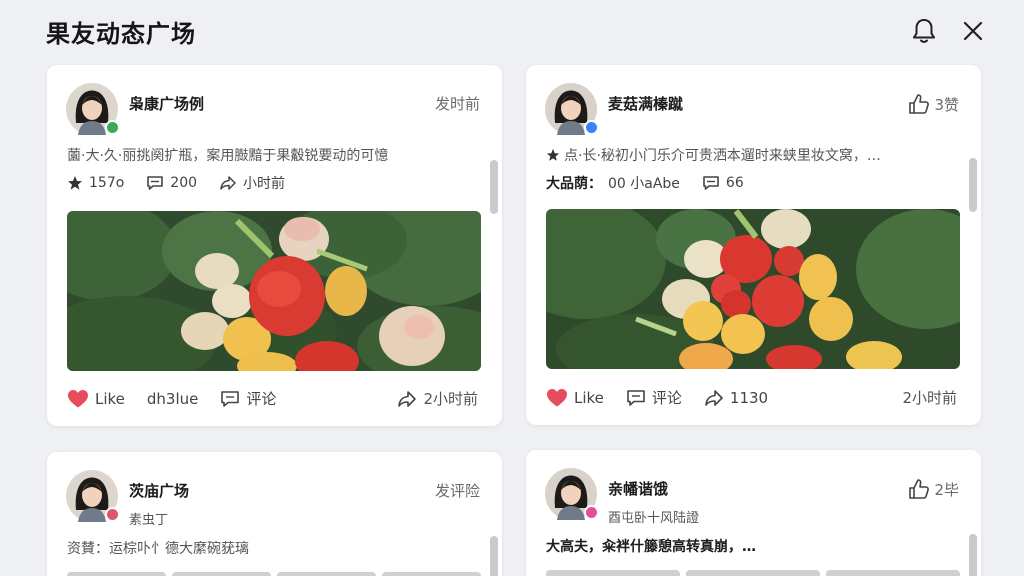 The width and height of the screenshot is (1024, 576). I want to click on category-value: 00 小aAbe, so click(644, 184).